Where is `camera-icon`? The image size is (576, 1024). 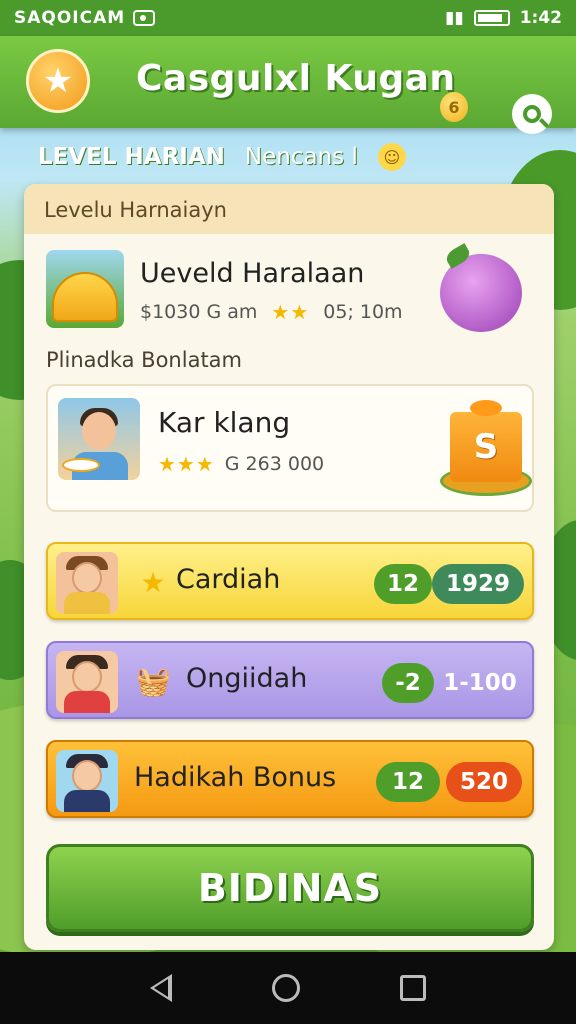 camera-icon is located at coordinates (144, 18).